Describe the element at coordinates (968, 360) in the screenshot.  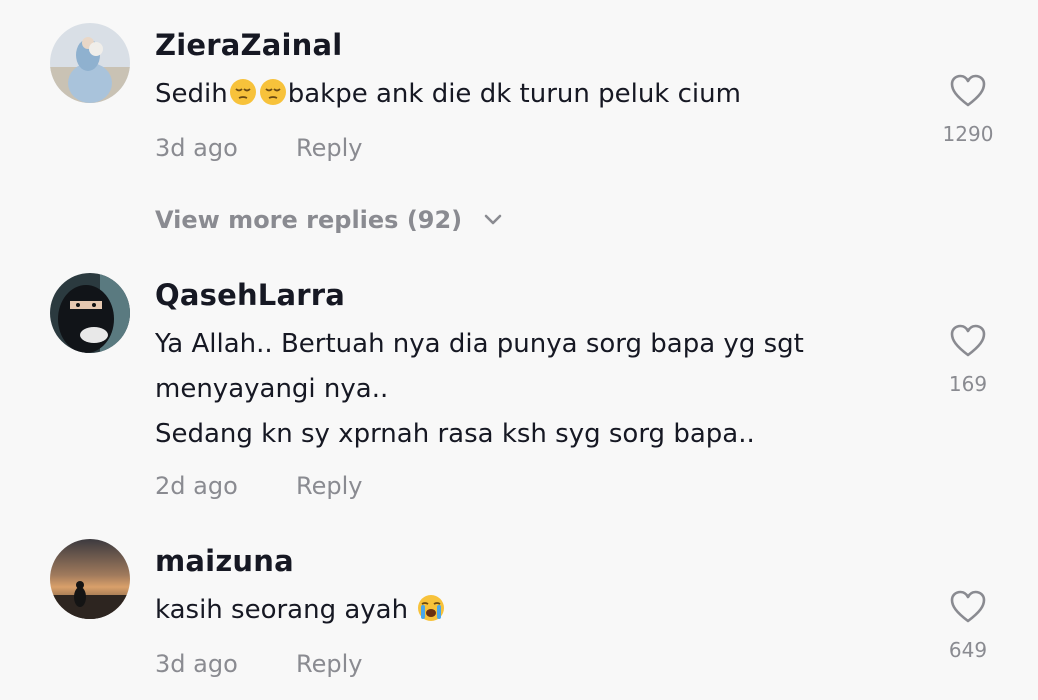
I see `like-control: 169` at that location.